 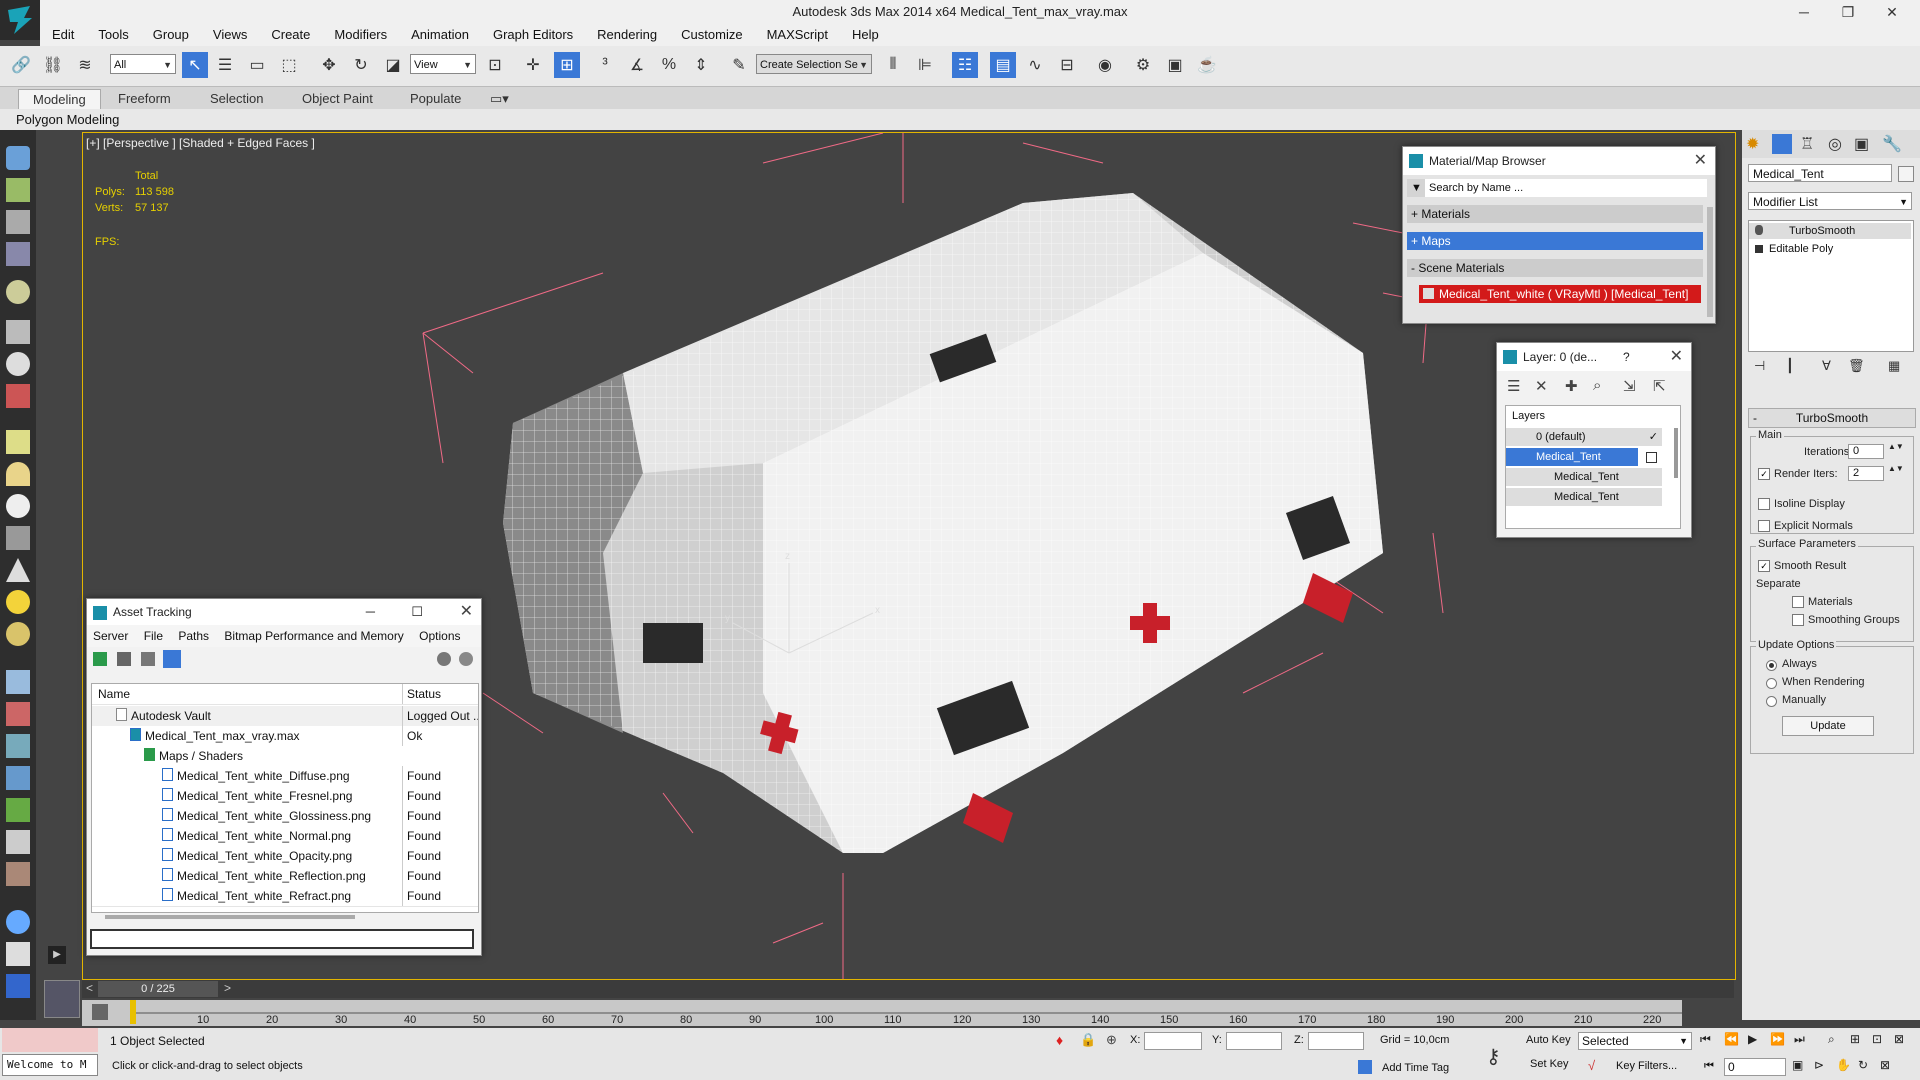 I want to click on iterations-spinner: 0, so click(x=1866, y=451).